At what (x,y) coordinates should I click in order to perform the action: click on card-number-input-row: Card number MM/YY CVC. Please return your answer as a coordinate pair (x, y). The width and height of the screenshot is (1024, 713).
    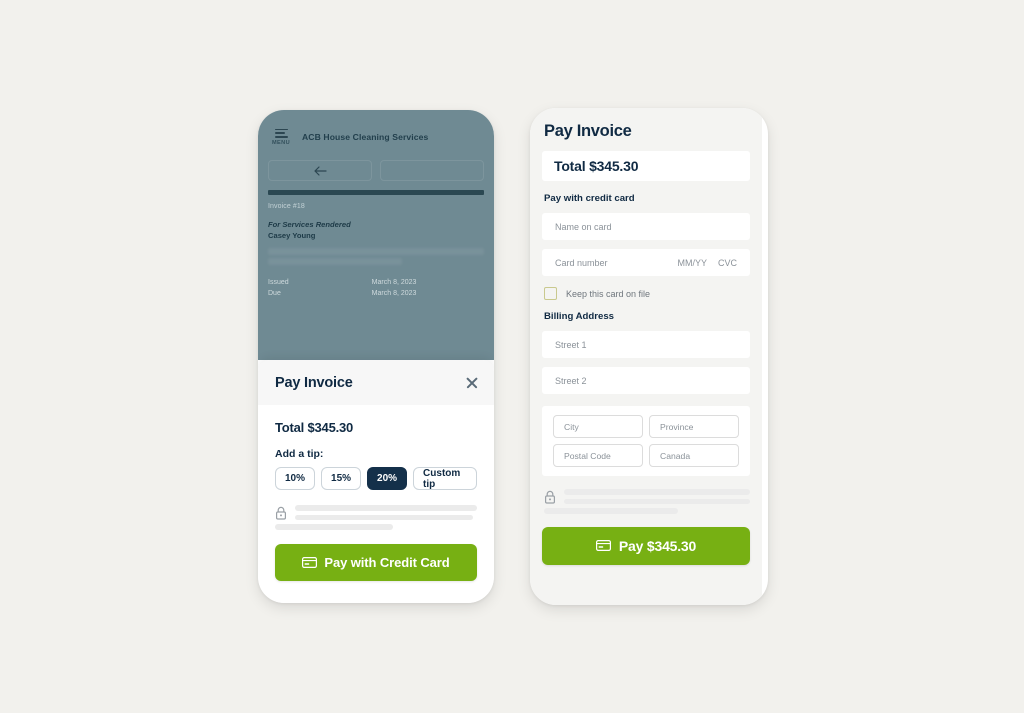
    Looking at the image, I should click on (646, 262).